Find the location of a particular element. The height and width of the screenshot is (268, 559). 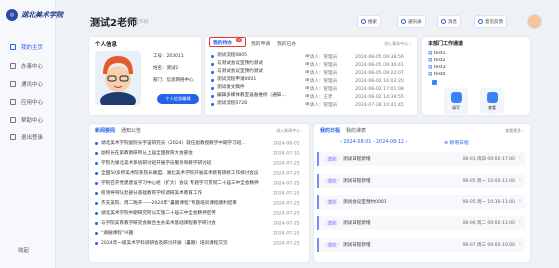

edit-profile-button: 个人信息编辑 is located at coordinates (178, 99).